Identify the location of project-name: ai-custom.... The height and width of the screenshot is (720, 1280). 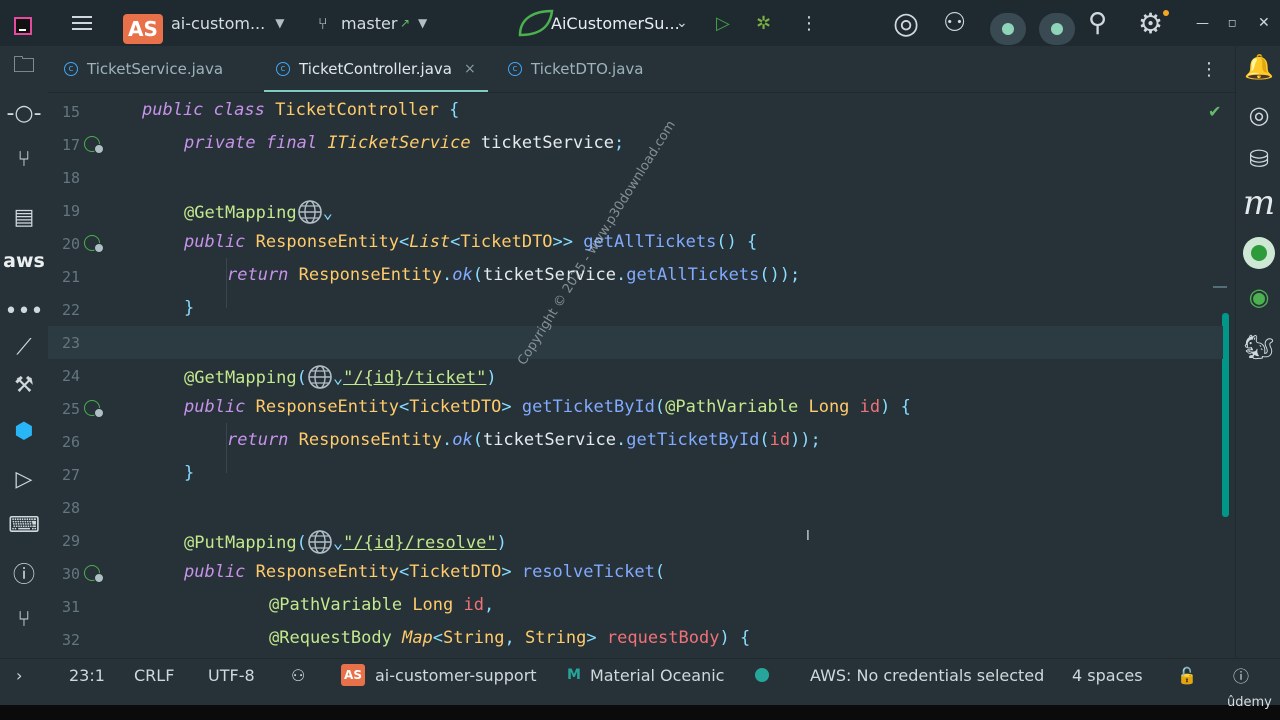
(218, 23).